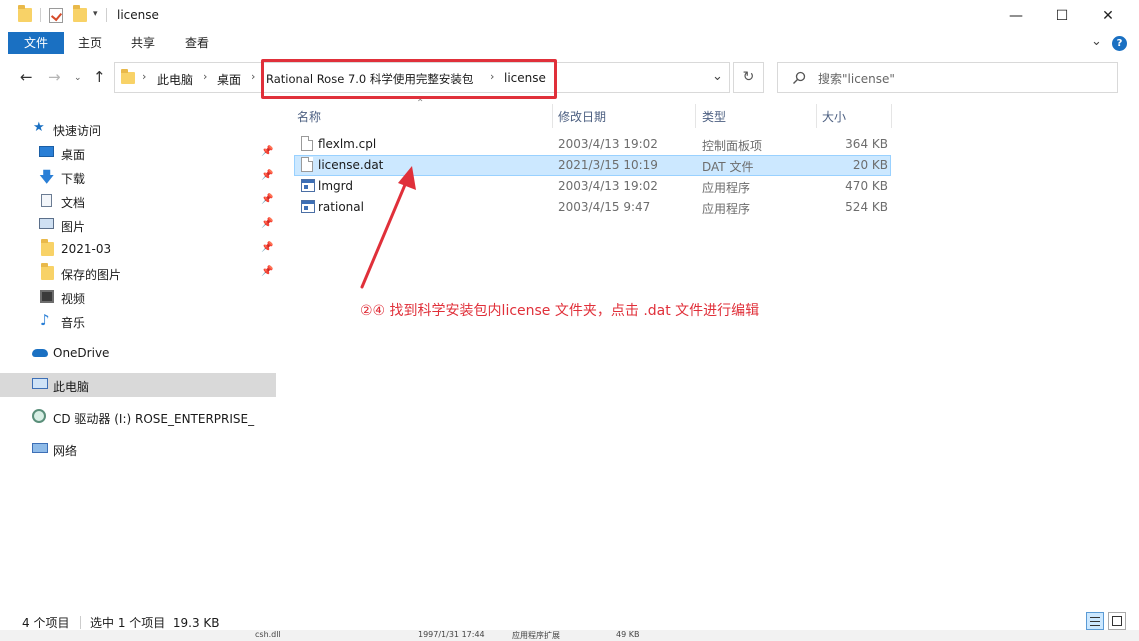 This screenshot has height=641, width=1139. I want to click on tab-file: 文件, so click(36, 43).